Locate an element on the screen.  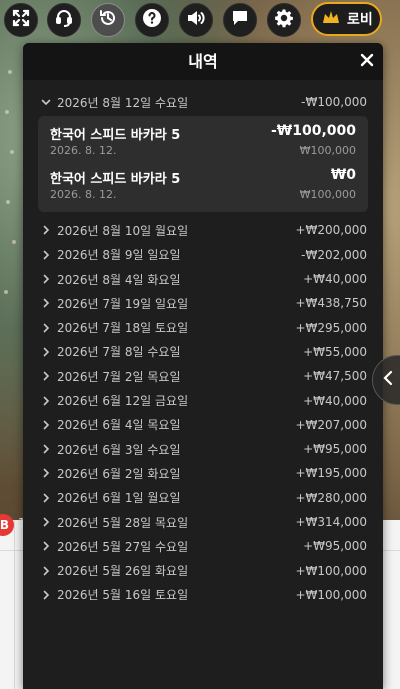
history-day-label: 2026년 5월 27일 수요일 is located at coordinates (123, 546).